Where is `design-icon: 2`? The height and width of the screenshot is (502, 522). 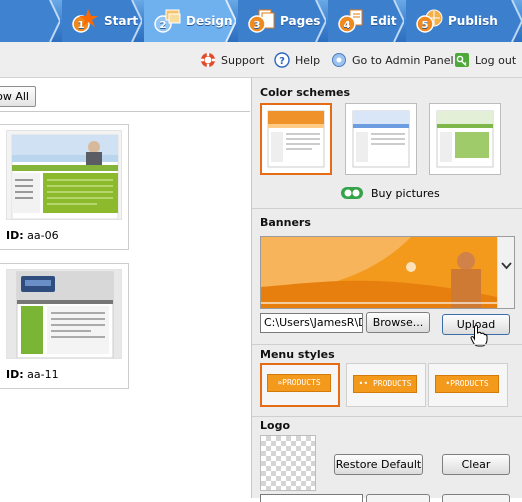
design-icon: 2 is located at coordinates (167, 21).